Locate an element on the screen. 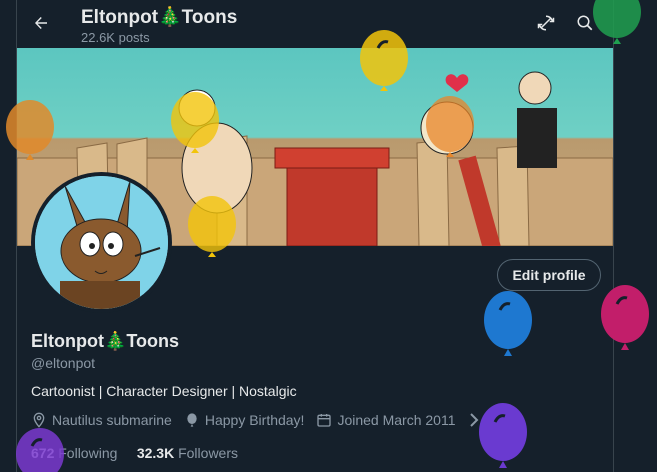 Image resolution: width=657 pixels, height=472 pixels. profile-handle: @eltonpot is located at coordinates (63, 363).